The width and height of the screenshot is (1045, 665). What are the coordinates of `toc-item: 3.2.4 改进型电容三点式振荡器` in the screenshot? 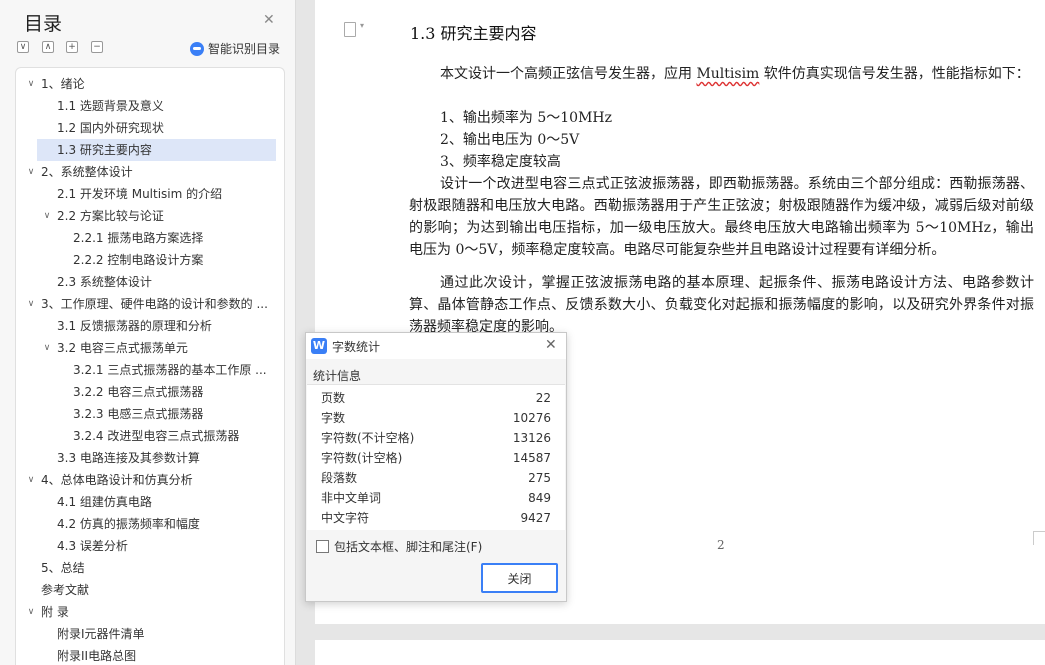 It's located at (175, 436).